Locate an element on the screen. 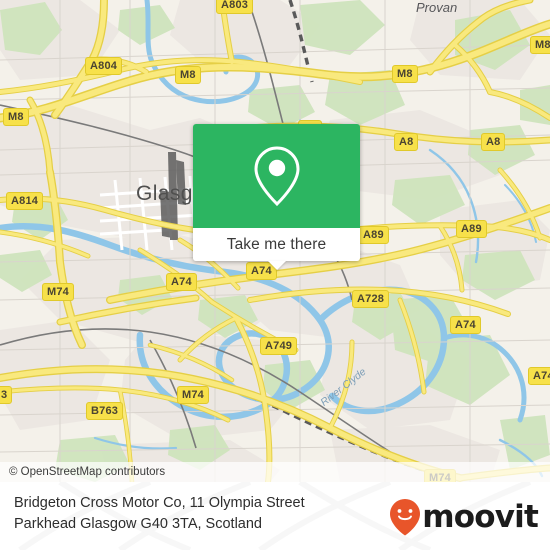 The width and height of the screenshot is (550, 550). card-action-area: Take me there is located at coordinates (276, 249).